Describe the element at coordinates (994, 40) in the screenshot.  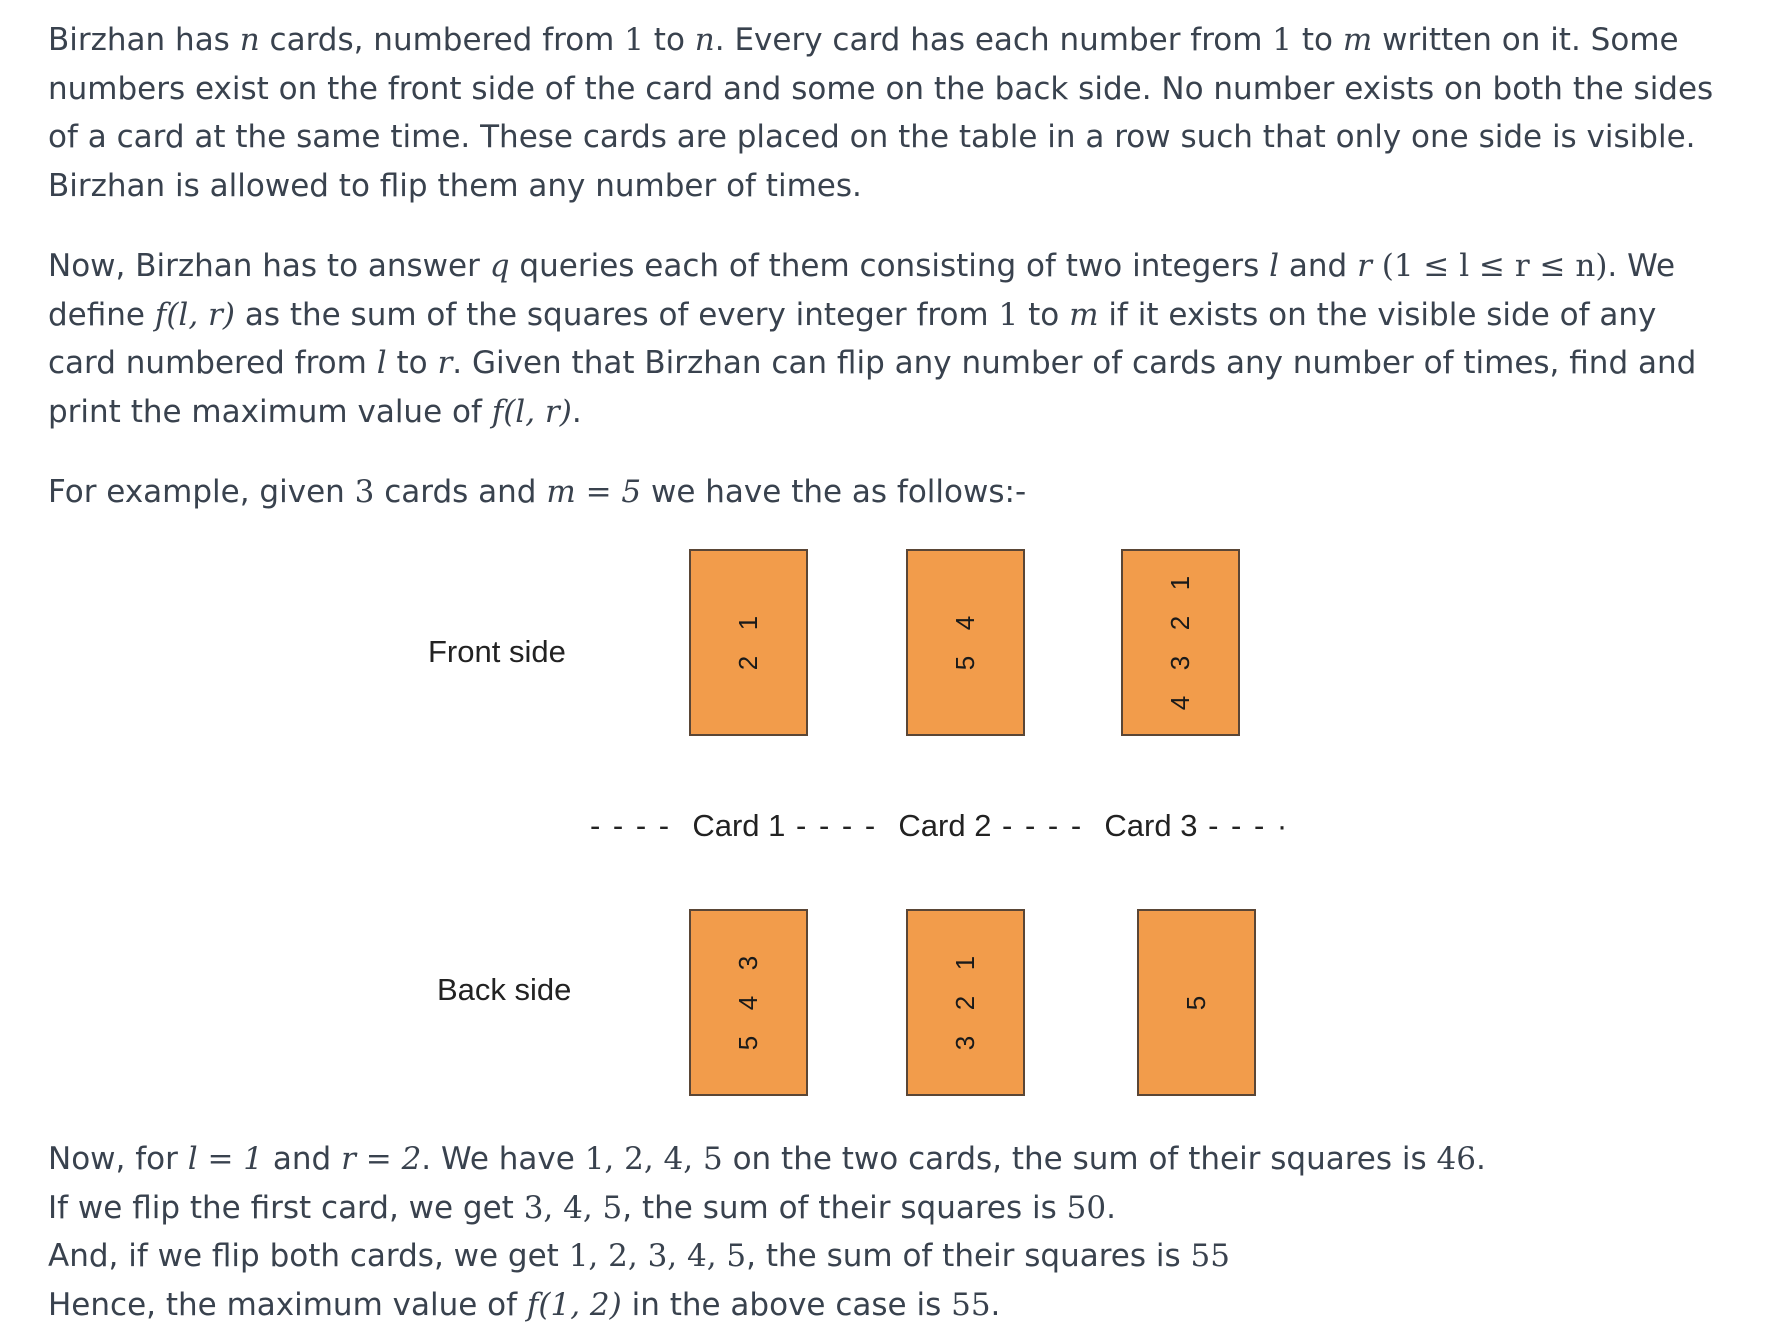
I see `text: . Every card has each number from` at that location.